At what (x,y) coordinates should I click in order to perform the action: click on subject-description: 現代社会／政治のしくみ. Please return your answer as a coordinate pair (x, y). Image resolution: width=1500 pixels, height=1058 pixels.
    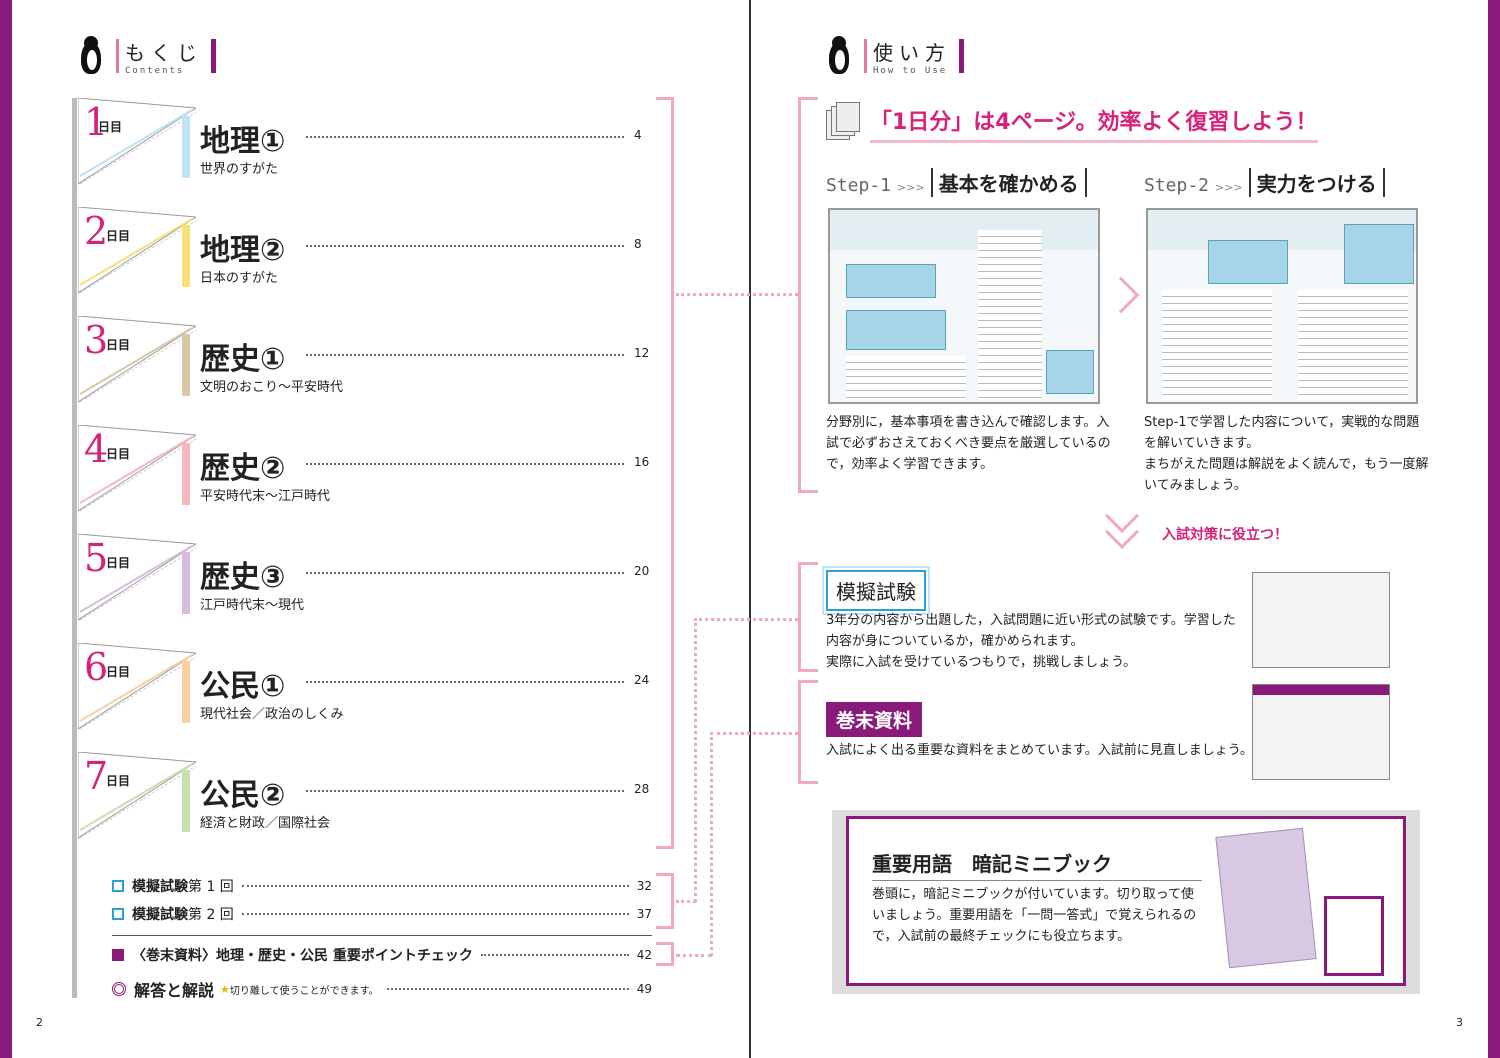
    Looking at the image, I should click on (272, 714).